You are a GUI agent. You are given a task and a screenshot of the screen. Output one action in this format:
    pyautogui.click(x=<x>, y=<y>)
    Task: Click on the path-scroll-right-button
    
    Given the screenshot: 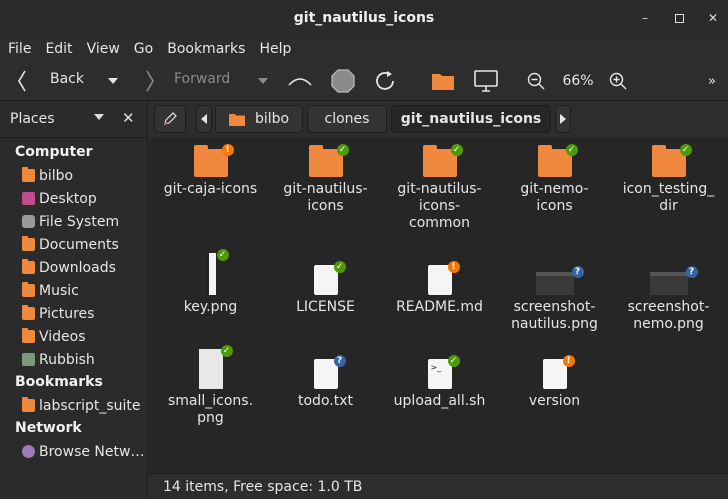 What is the action you would take?
    pyautogui.click(x=563, y=119)
    